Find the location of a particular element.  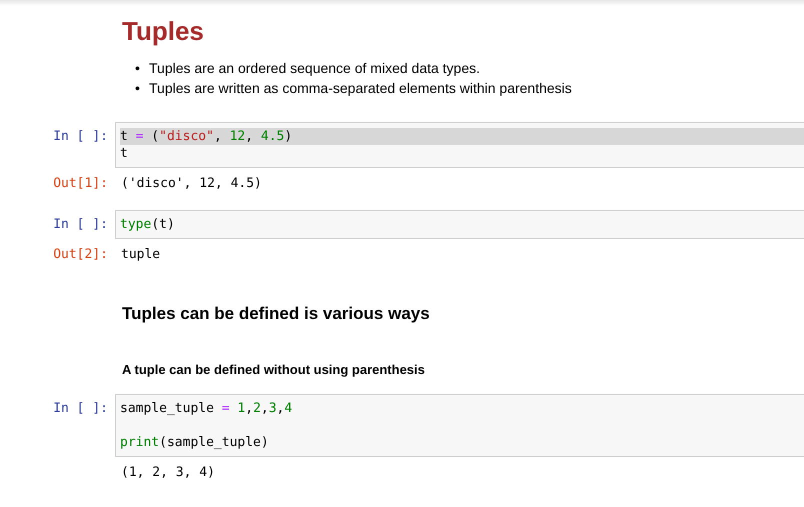

code-cell: sample_tuple = 1,2,3,4 print(sample_tuple) is located at coordinates (459, 425).